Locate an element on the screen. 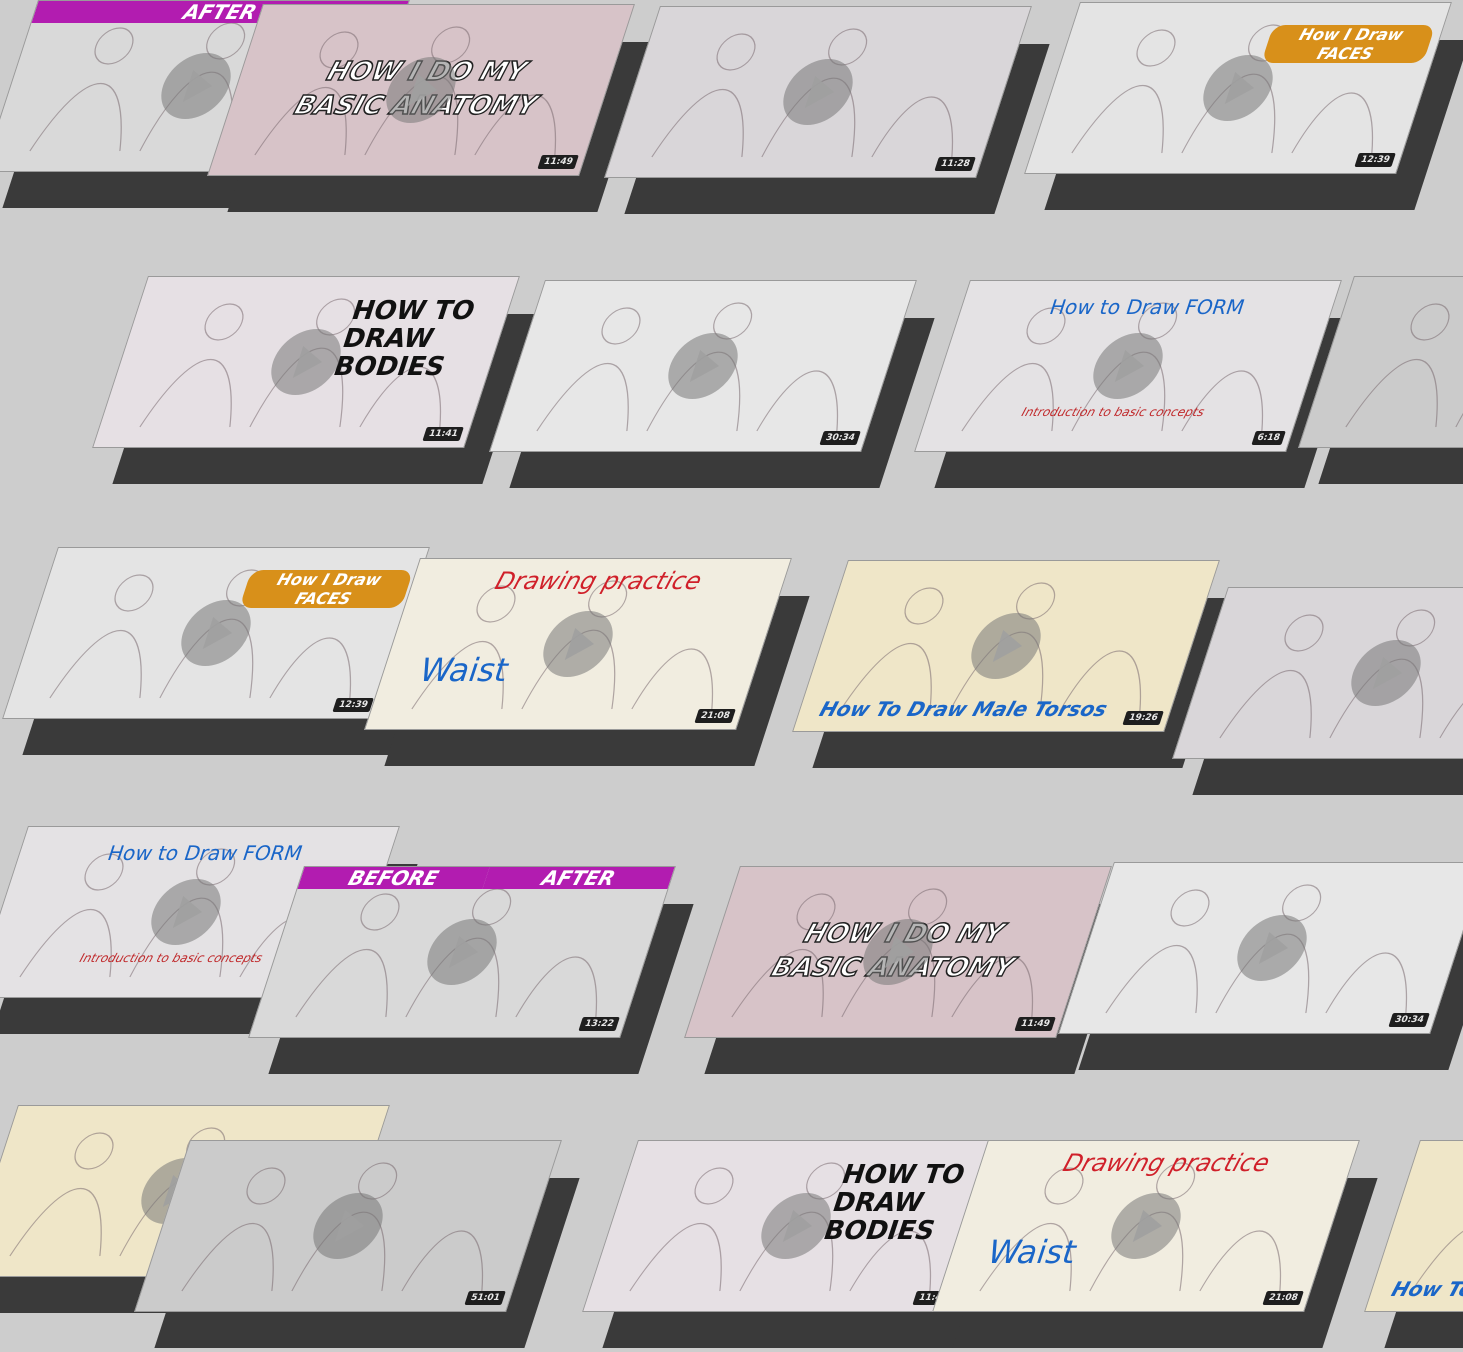  video-duration: 19:26 is located at coordinates (1143, 718).